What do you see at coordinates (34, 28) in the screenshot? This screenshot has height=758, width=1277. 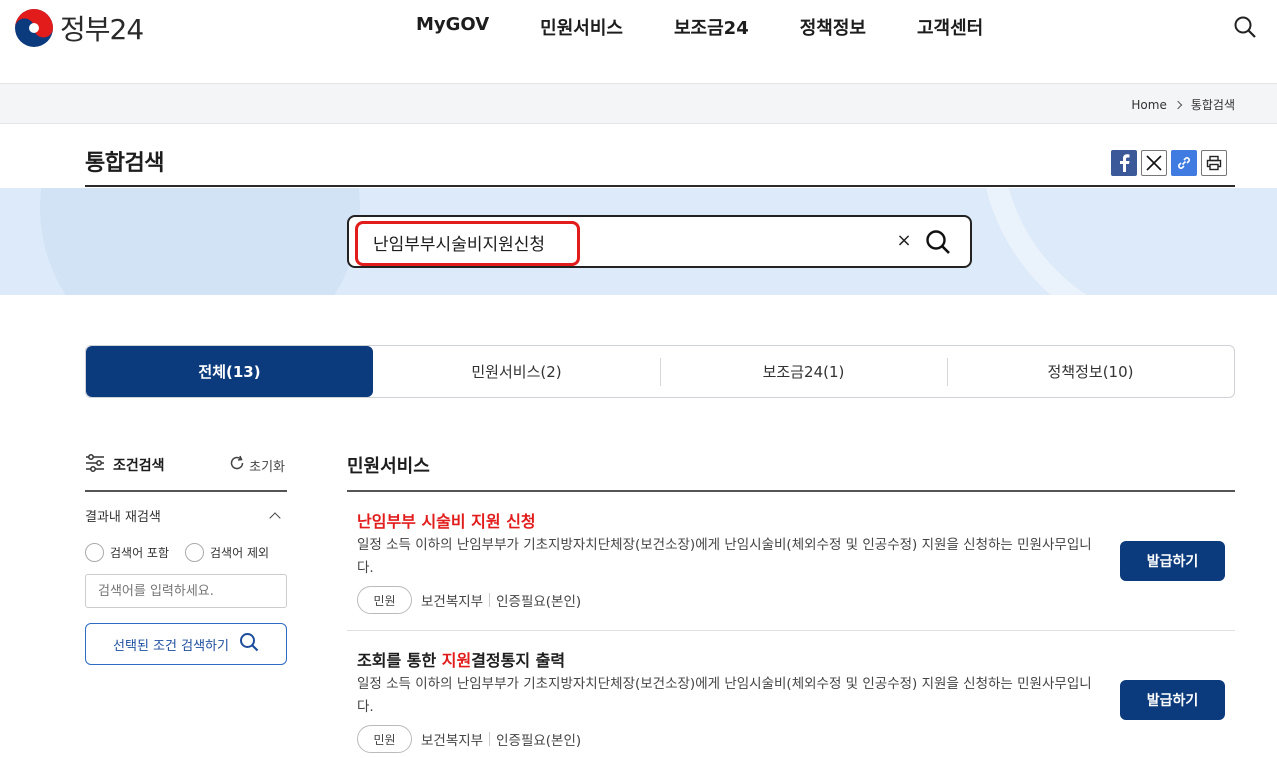 I see `taegeuk-logo-icon` at bounding box center [34, 28].